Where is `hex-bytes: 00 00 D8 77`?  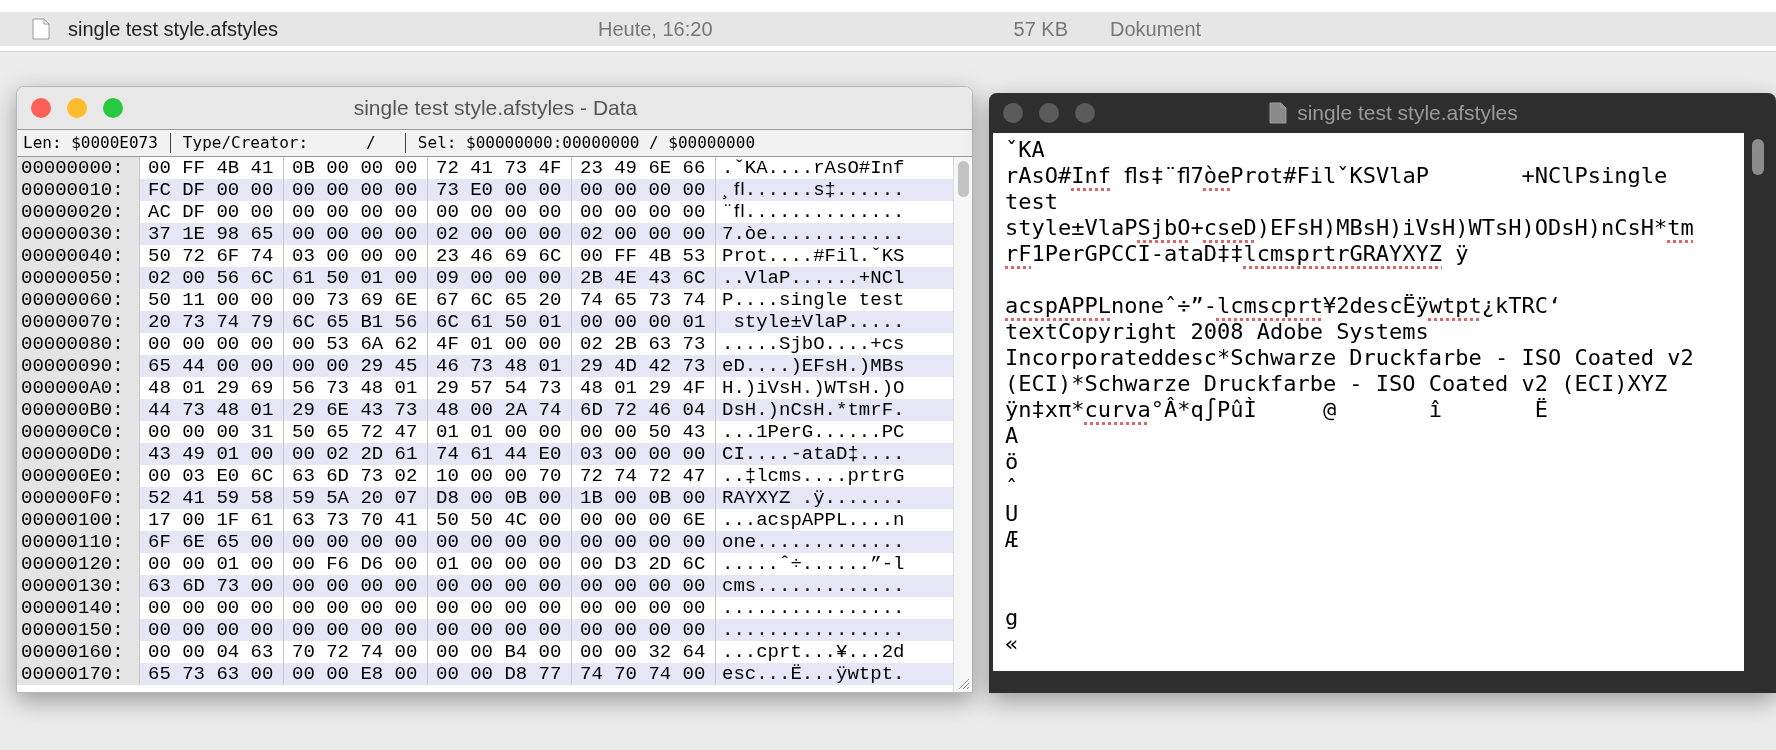
hex-bytes: 00 00 D8 77 is located at coordinates (499, 674).